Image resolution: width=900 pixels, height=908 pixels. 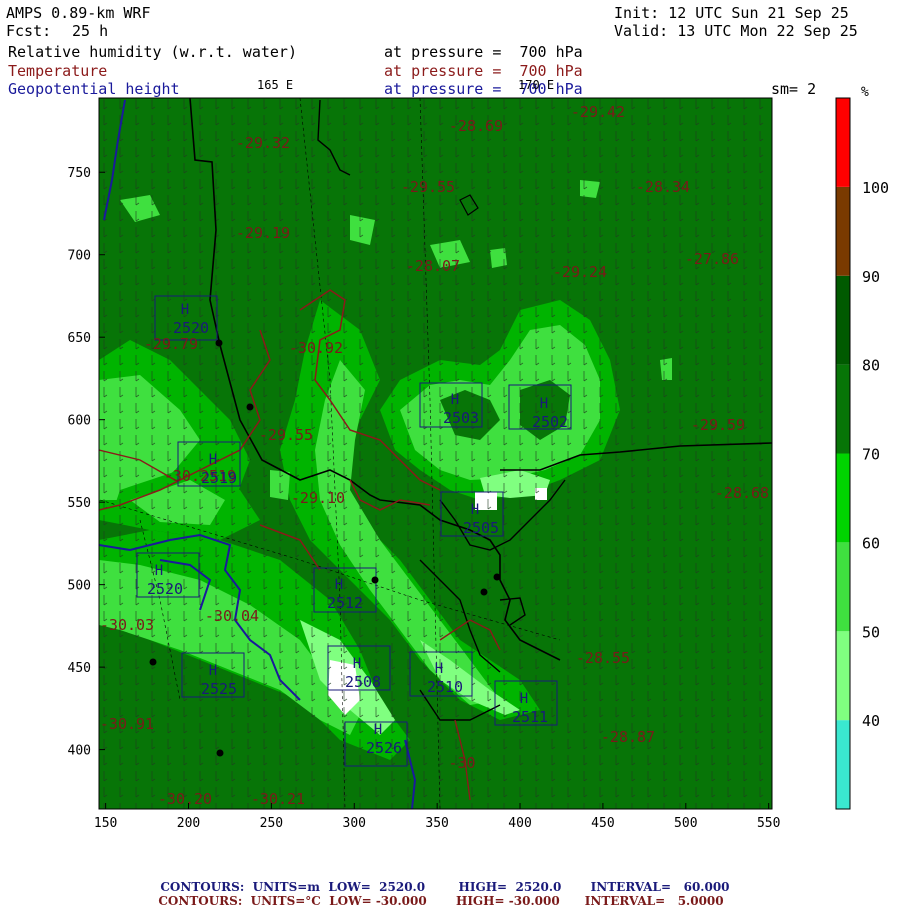 I want to click on x-tick-label: 500, so click(x=685, y=823).